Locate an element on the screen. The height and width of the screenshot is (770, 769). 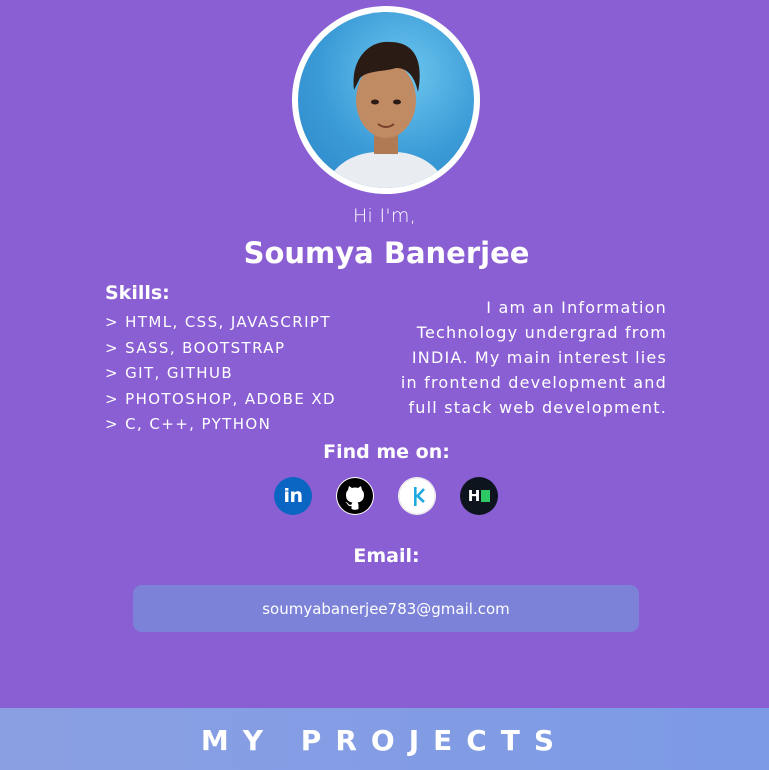
github-icon is located at coordinates (355, 496).